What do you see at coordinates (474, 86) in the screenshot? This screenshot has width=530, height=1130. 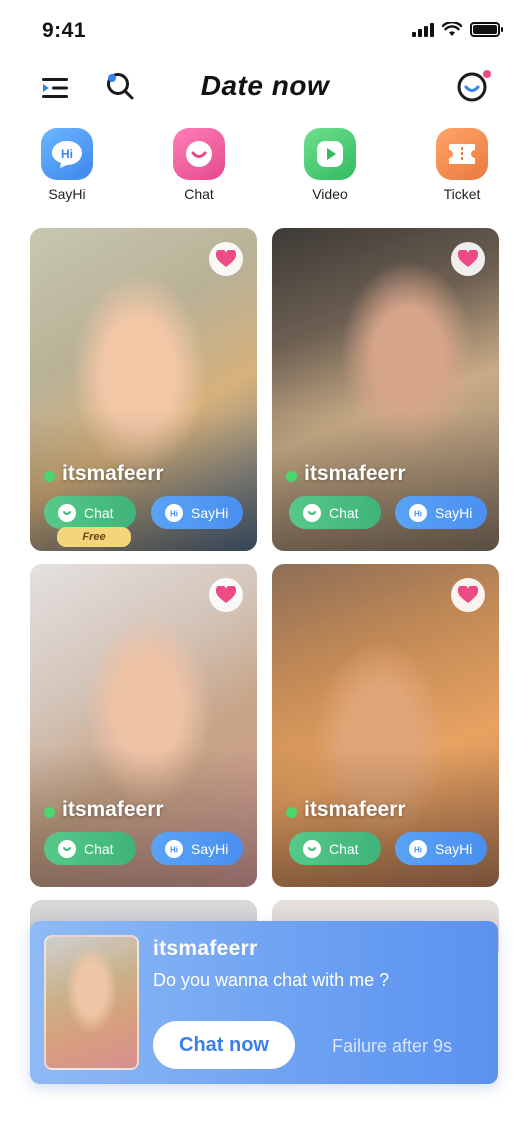 I see `profile-icon` at bounding box center [474, 86].